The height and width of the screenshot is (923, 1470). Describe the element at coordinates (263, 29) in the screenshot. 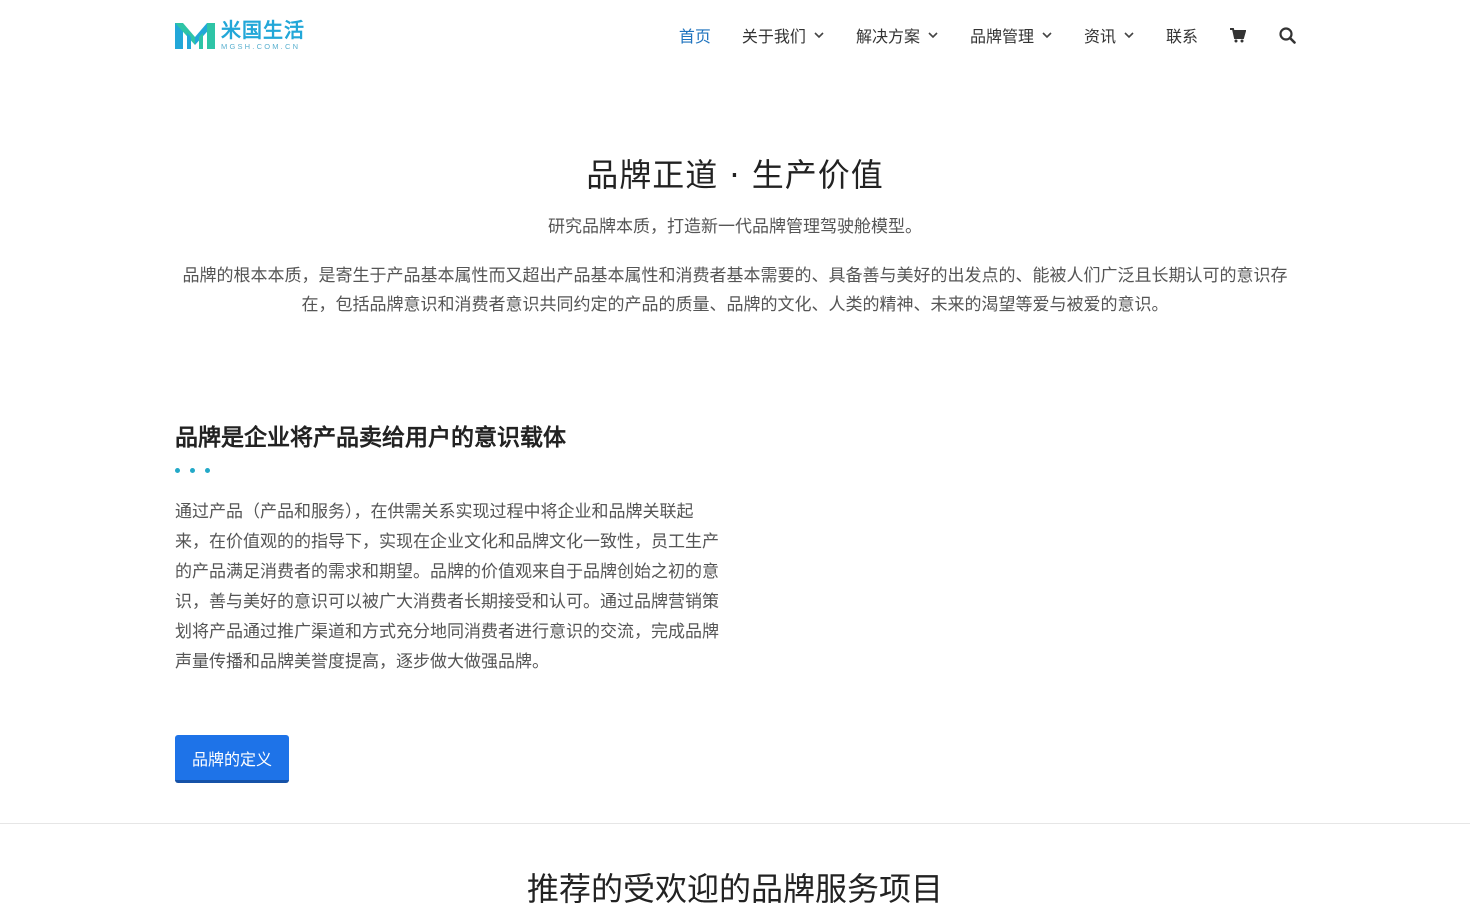

I see `logo-name-cn: 米国生活` at that location.